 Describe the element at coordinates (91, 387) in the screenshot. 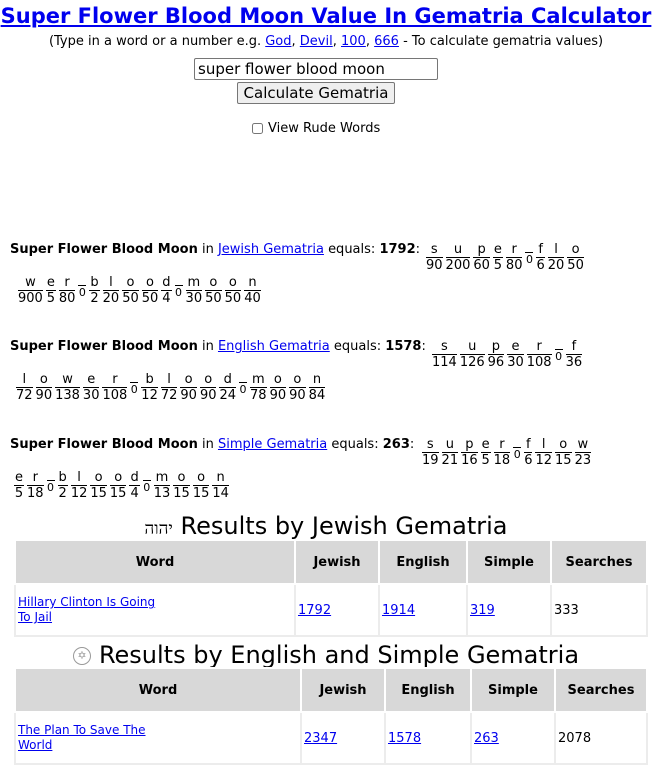

I see `letter-cell: e 30` at that location.